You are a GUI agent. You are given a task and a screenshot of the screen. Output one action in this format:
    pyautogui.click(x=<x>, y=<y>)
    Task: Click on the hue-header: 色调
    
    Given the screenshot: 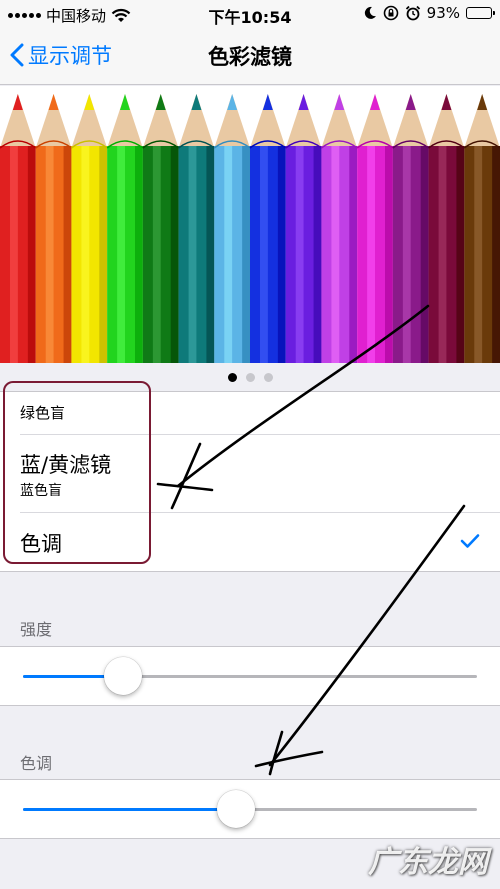 What is the action you would take?
    pyautogui.click(x=36, y=763)
    